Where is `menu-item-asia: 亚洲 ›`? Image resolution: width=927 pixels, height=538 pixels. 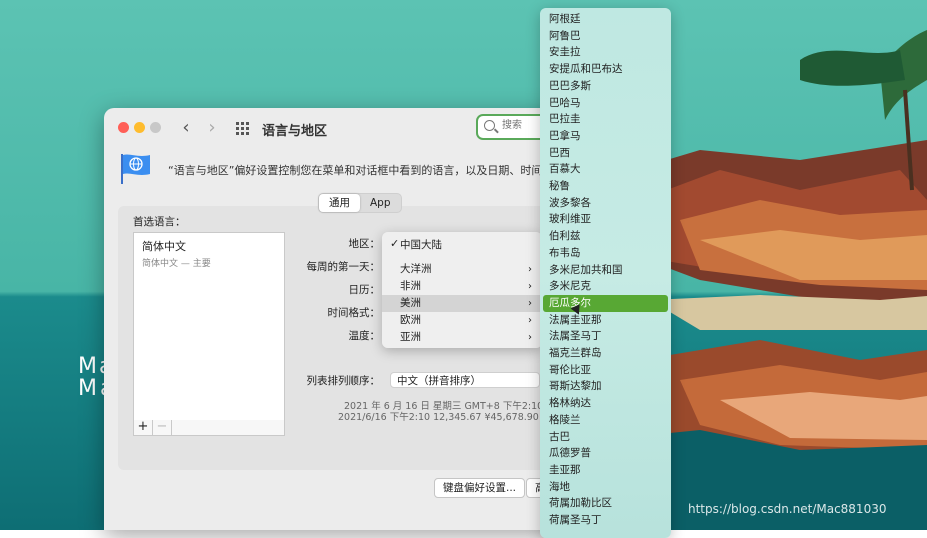 menu-item-asia: 亚洲 › is located at coordinates (462, 337).